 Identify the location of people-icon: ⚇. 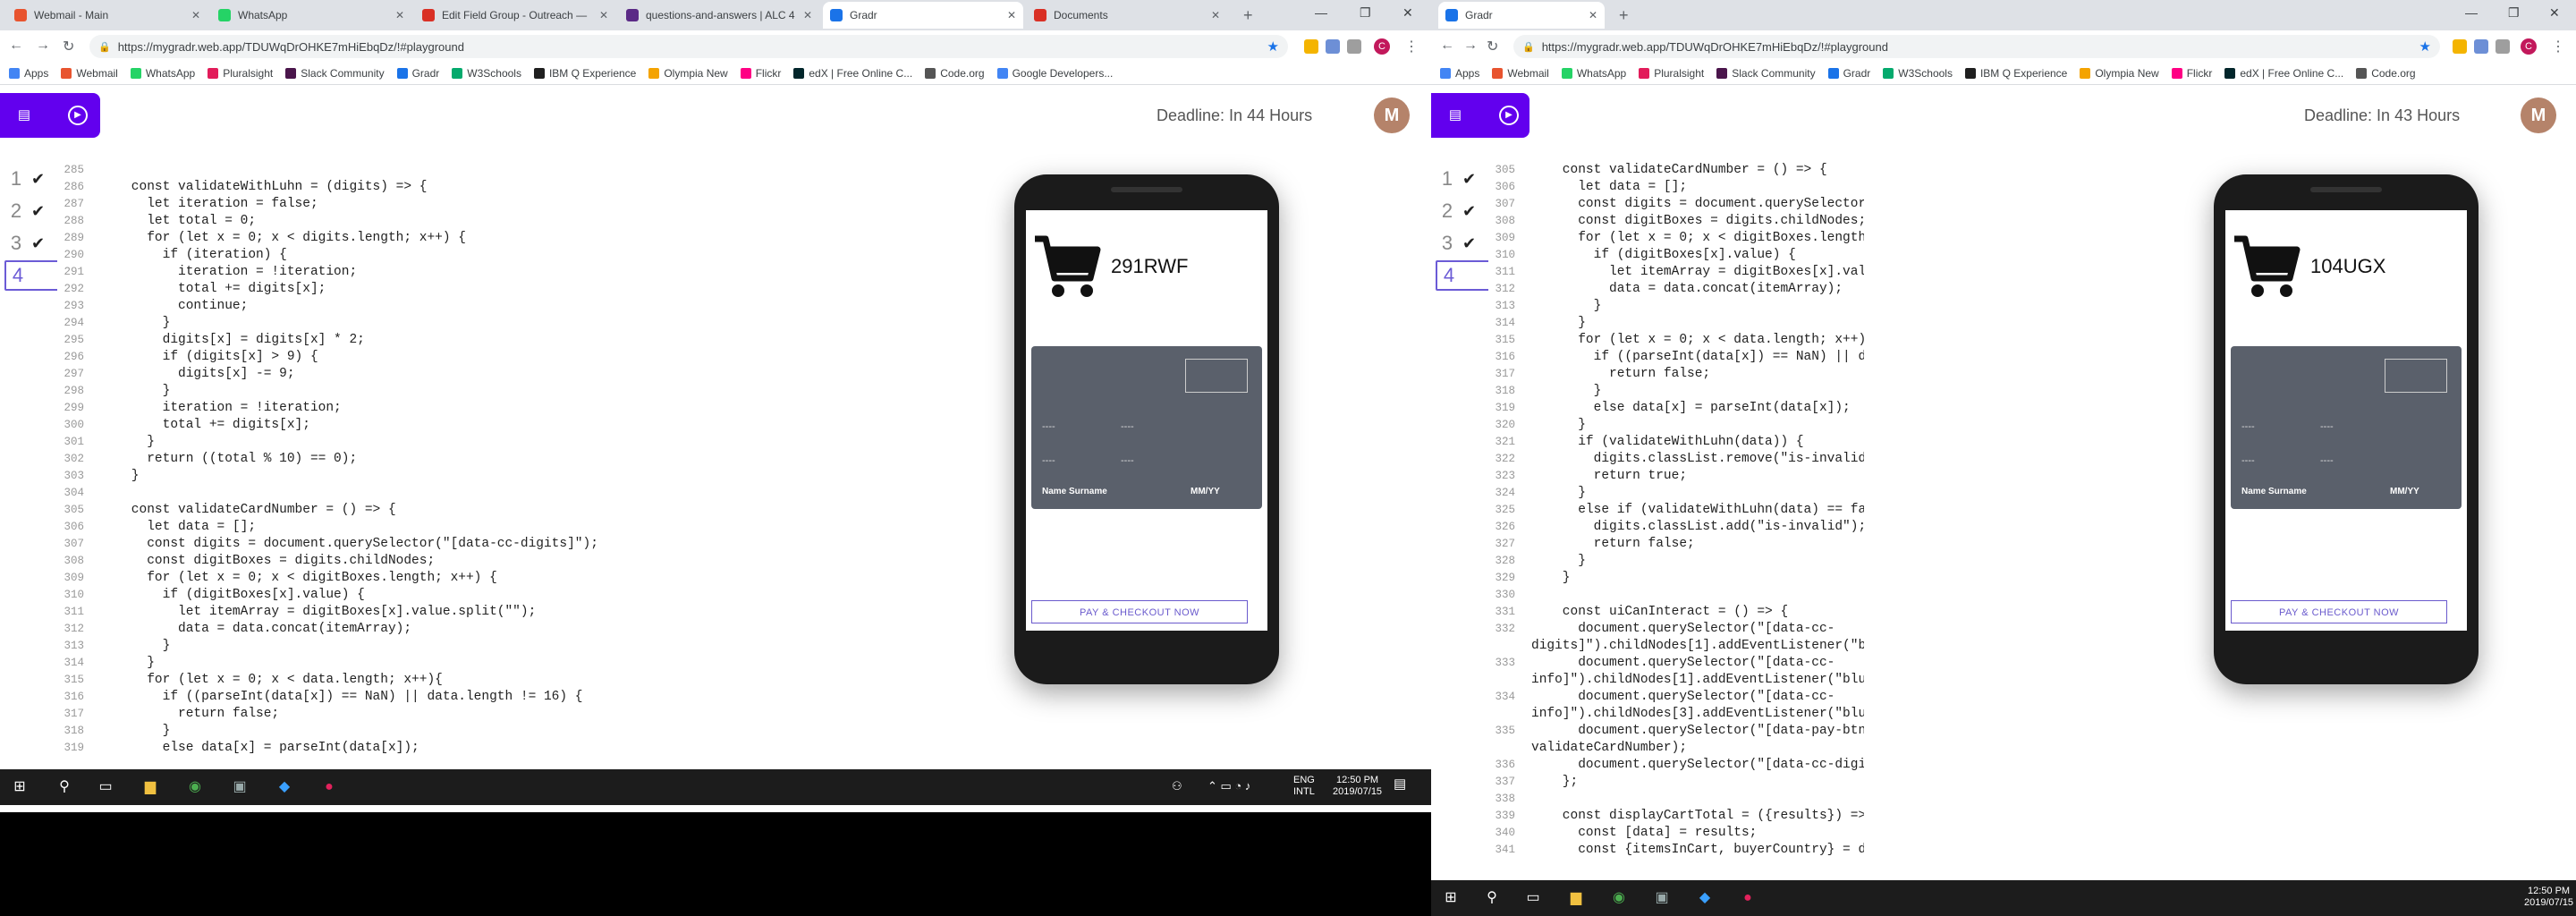
(1177, 786).